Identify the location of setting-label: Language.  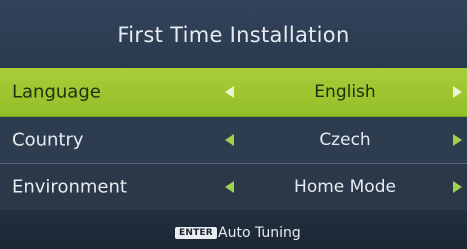
(56, 92).